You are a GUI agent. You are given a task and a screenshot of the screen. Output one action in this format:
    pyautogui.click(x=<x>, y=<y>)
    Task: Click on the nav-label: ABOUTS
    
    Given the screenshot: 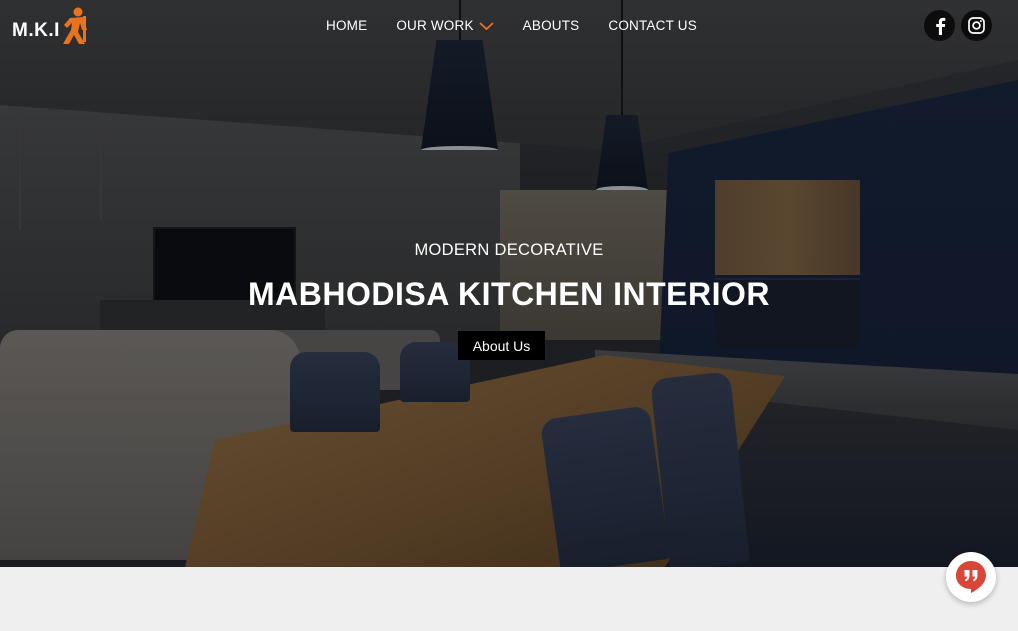 What is the action you would take?
    pyautogui.click(x=551, y=25)
    